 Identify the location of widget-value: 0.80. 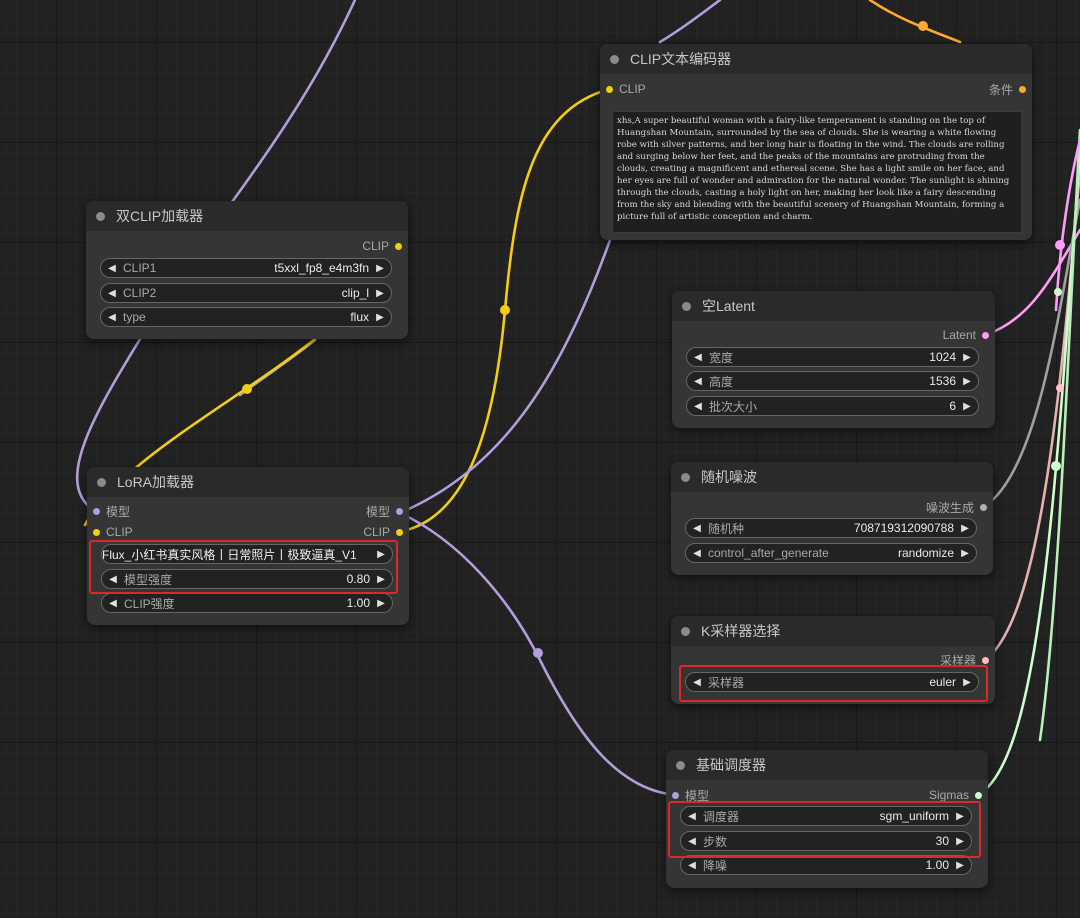
(358, 579).